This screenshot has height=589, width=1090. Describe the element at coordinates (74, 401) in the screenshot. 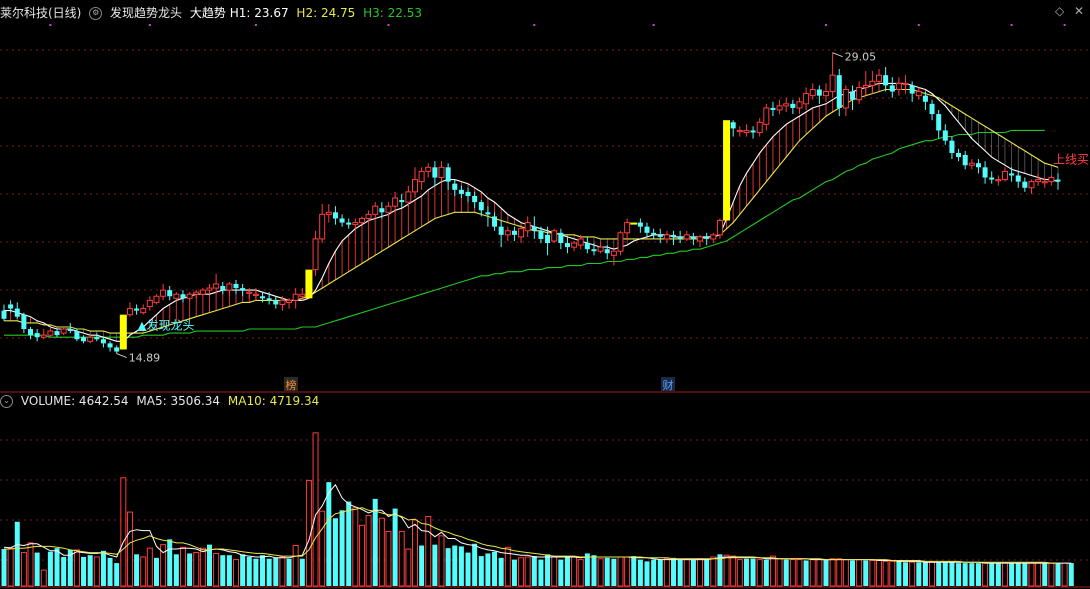

I see `volume-label: VOLUME: 4642.54` at that location.